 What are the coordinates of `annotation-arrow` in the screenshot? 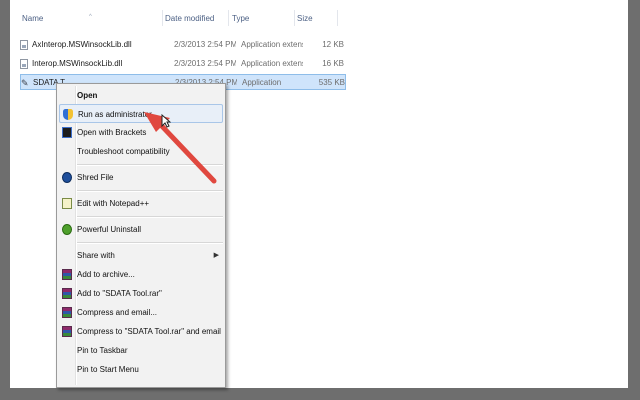 It's located at (180, 148).